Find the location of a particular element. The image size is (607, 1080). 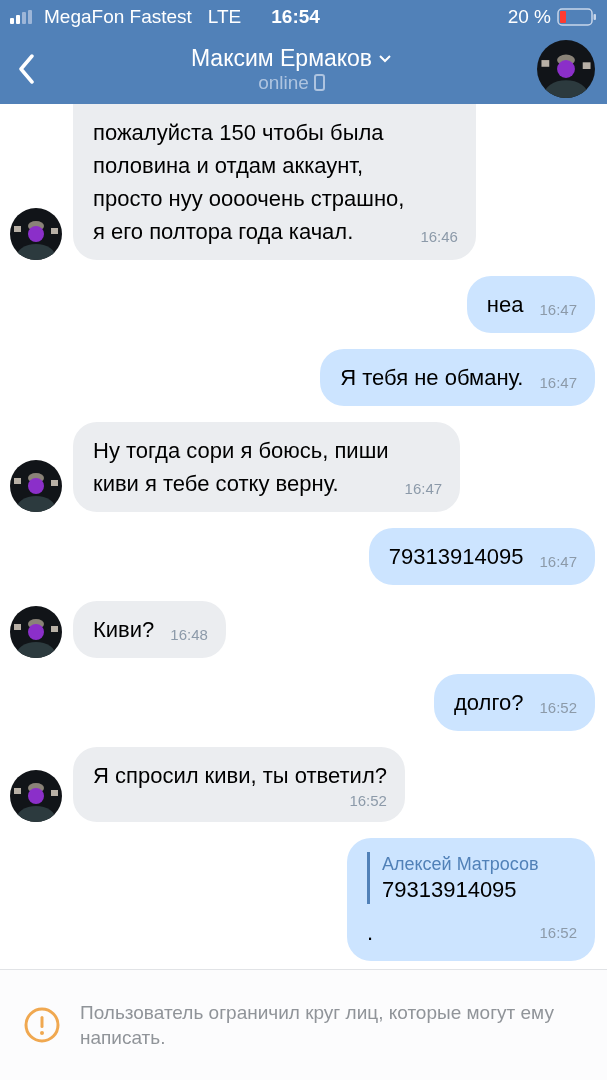

forward-author: Алексей Матросов is located at coordinates (461, 864).